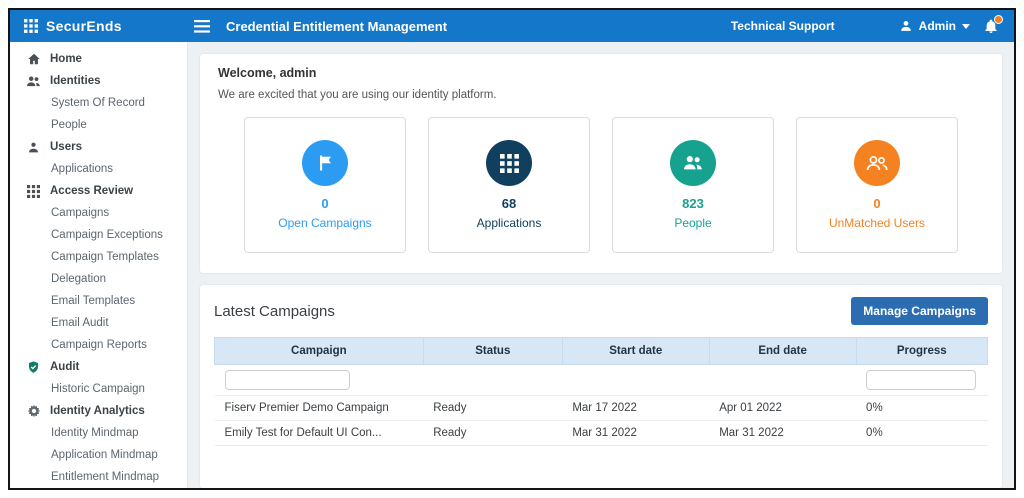 The width and height of the screenshot is (1024, 498). I want to click on sidebar-item-label: Campaign Reports, so click(99, 345).